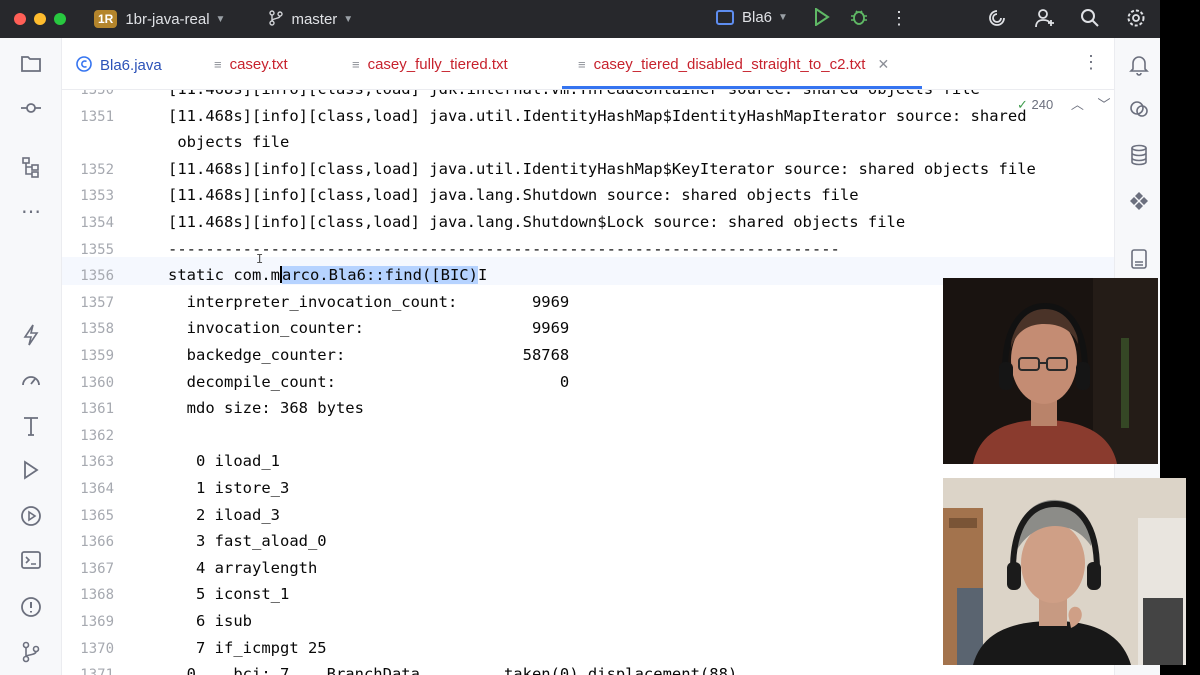 This screenshot has height=675, width=1200. Describe the element at coordinates (31, 381) in the screenshot. I see `profiler-icon` at that location.